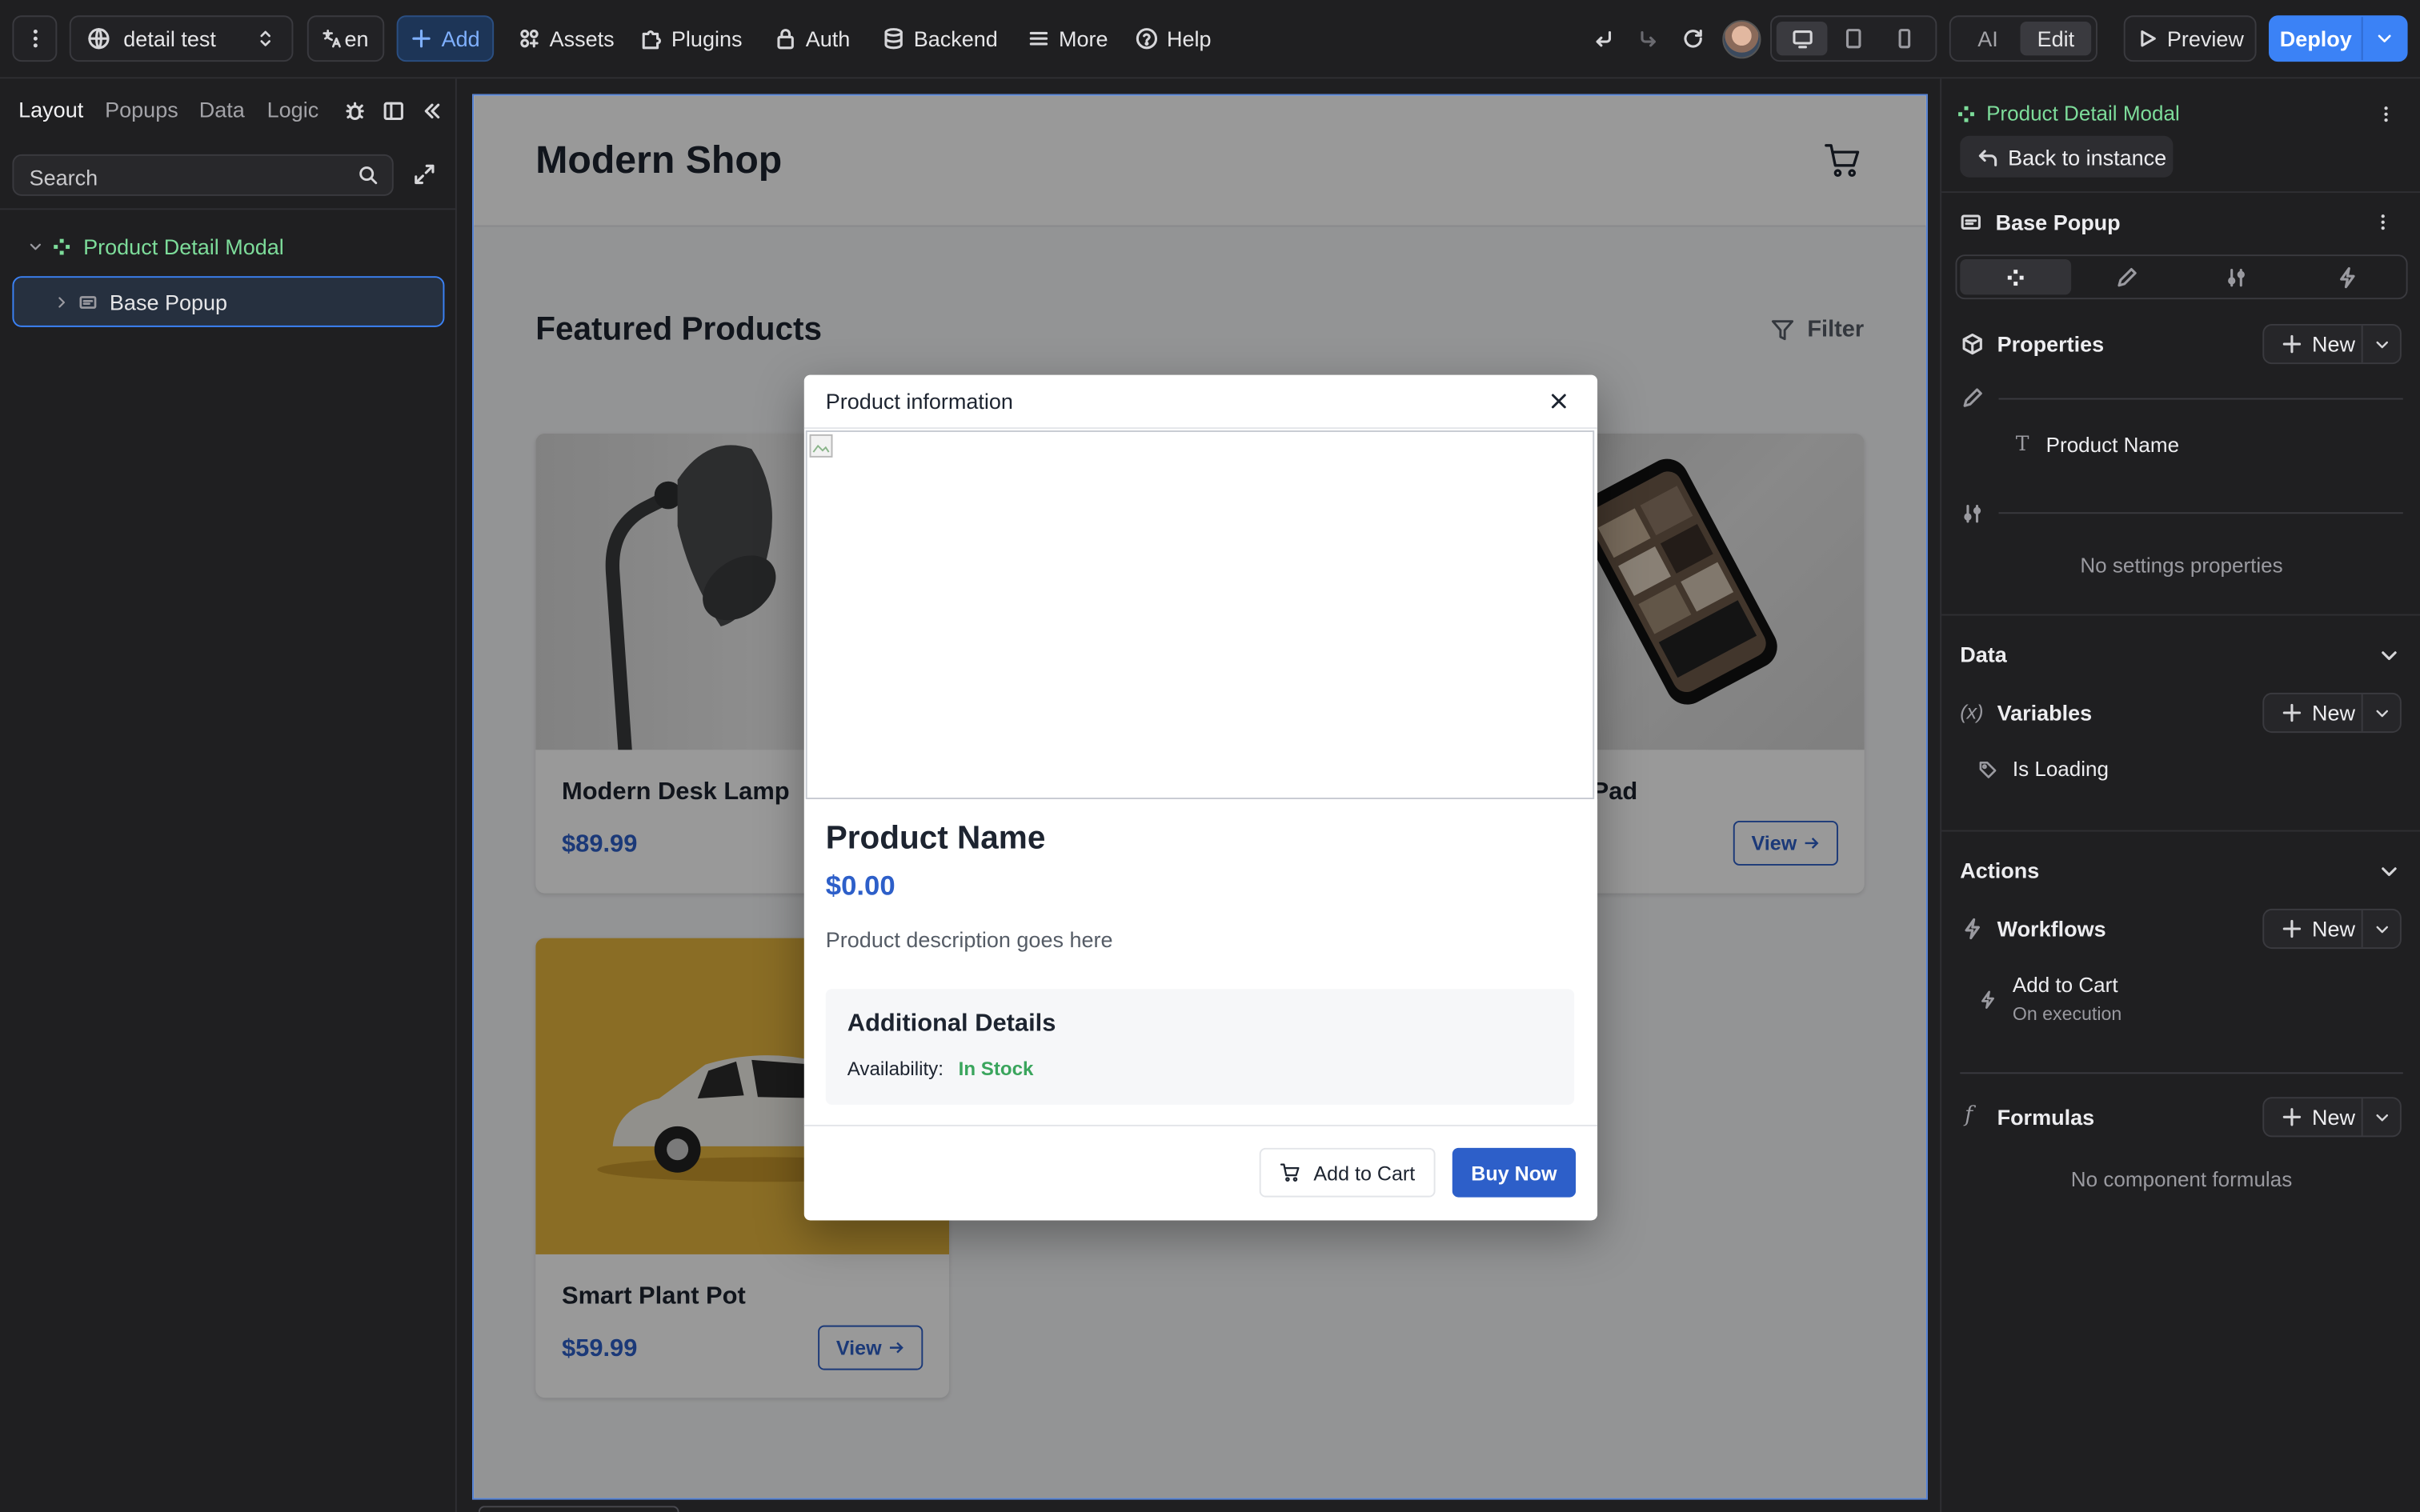 The width and height of the screenshot is (2420, 1512). Describe the element at coordinates (2347, 276) in the screenshot. I see `tab-workflows` at that location.